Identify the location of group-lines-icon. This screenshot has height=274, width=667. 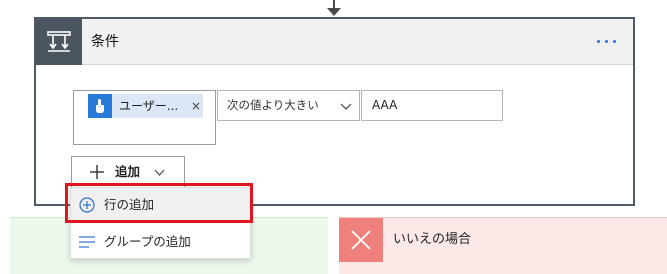
(87, 242).